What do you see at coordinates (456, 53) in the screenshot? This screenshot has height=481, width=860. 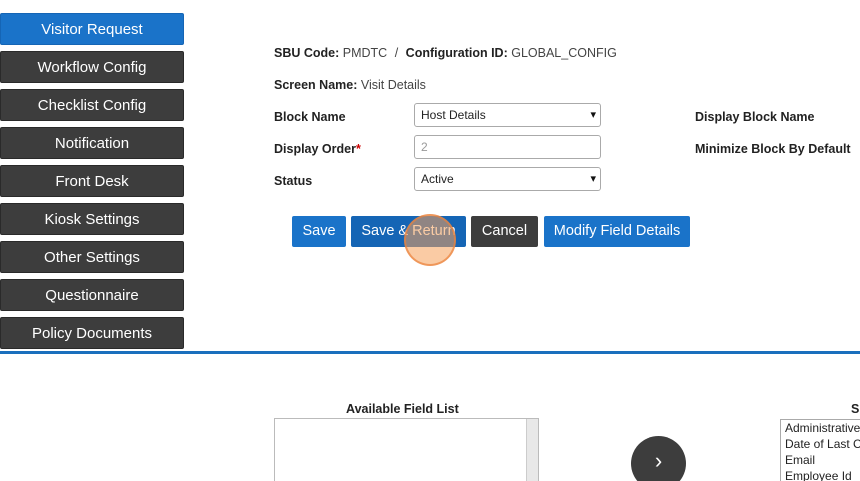 I see `config-id-label: Configuration ID:` at bounding box center [456, 53].